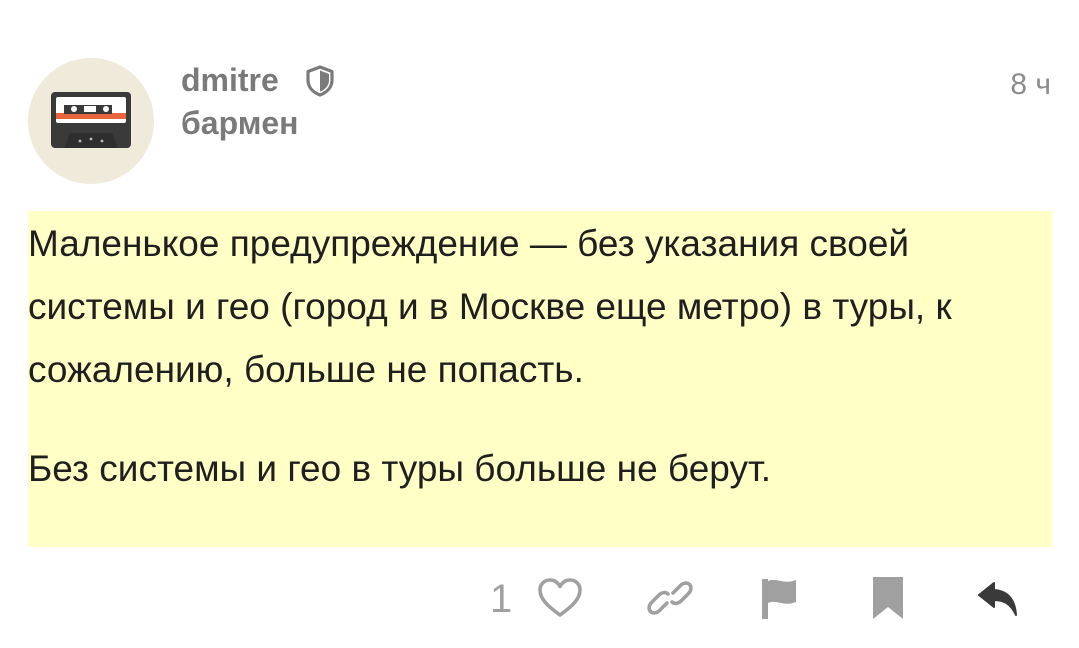 The width and height of the screenshot is (1079, 648). I want to click on like-button, so click(560, 598).